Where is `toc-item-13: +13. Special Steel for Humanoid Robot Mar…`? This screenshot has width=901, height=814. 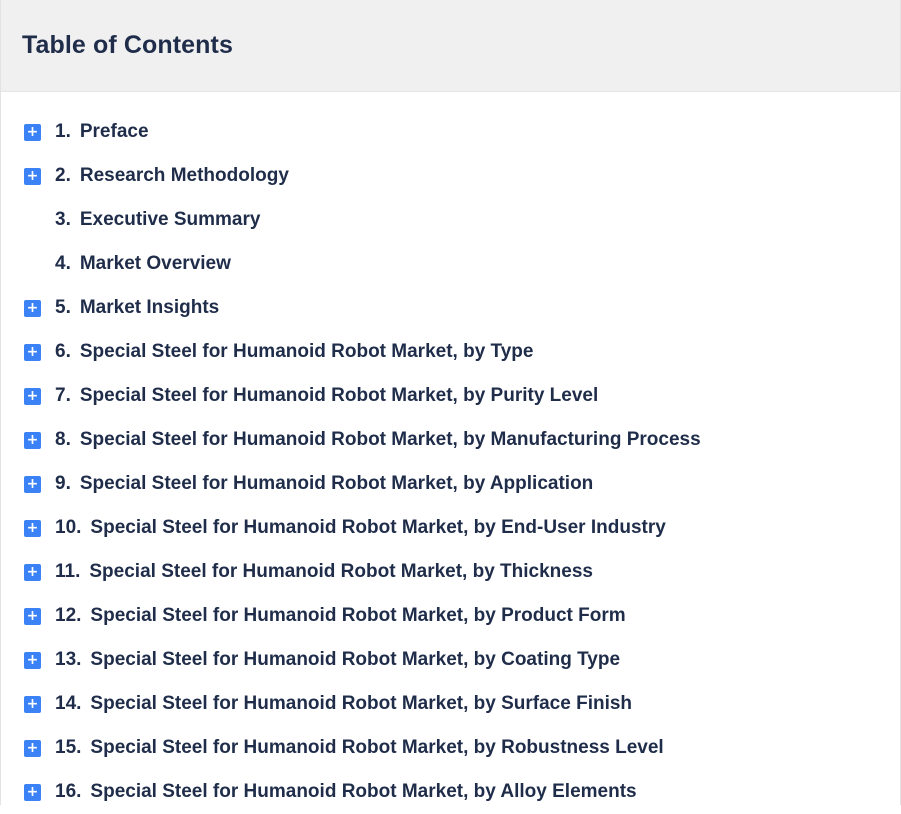
toc-item-13: +13. Special Steel for Humanoid Robot Mar… is located at coordinates (450, 660).